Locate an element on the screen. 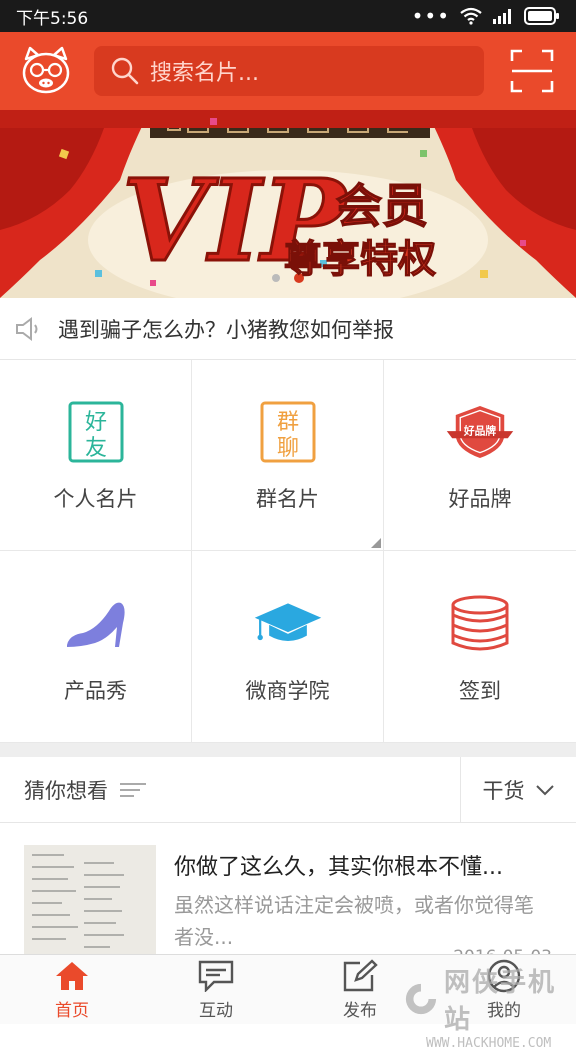 This screenshot has width=576, height=1051. banner-subtitle-1: 会员 is located at coordinates (382, 206).